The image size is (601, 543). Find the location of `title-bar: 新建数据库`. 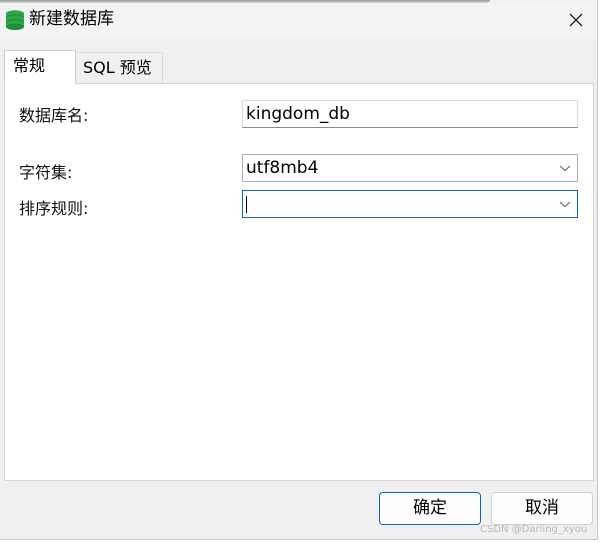

title-bar: 新建数据库 is located at coordinates (298, 20).